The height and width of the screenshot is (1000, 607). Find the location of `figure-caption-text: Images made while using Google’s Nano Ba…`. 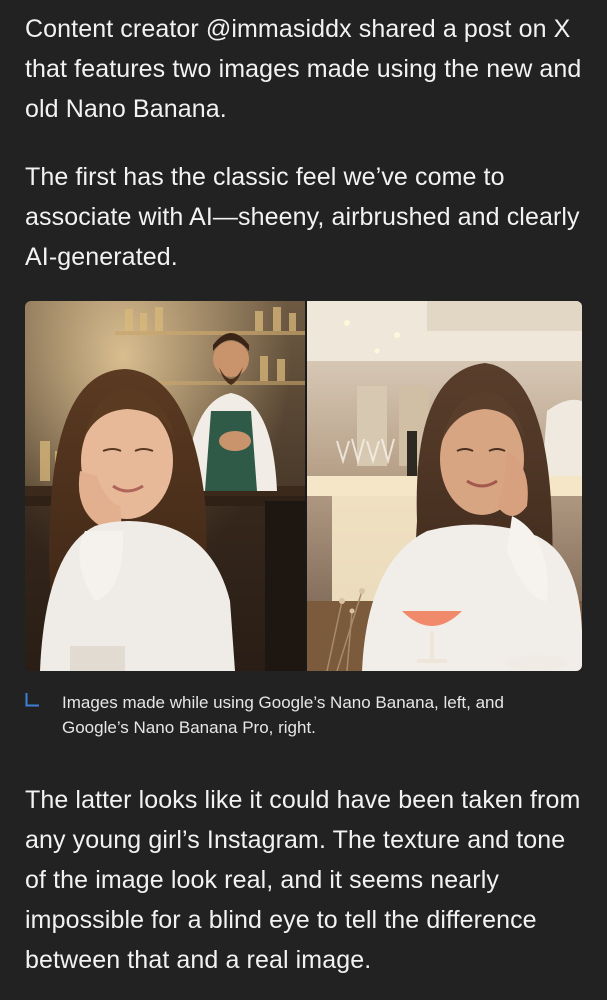

figure-caption-text: Images made while using Google’s Nano Ba… is located at coordinates (283, 715).